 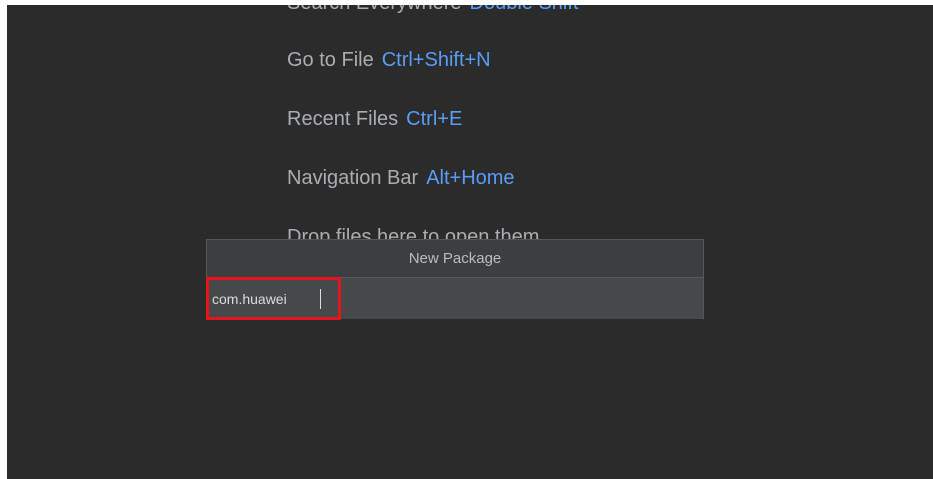 I want to click on new-package-popup: New Package, so click(x=455, y=279).